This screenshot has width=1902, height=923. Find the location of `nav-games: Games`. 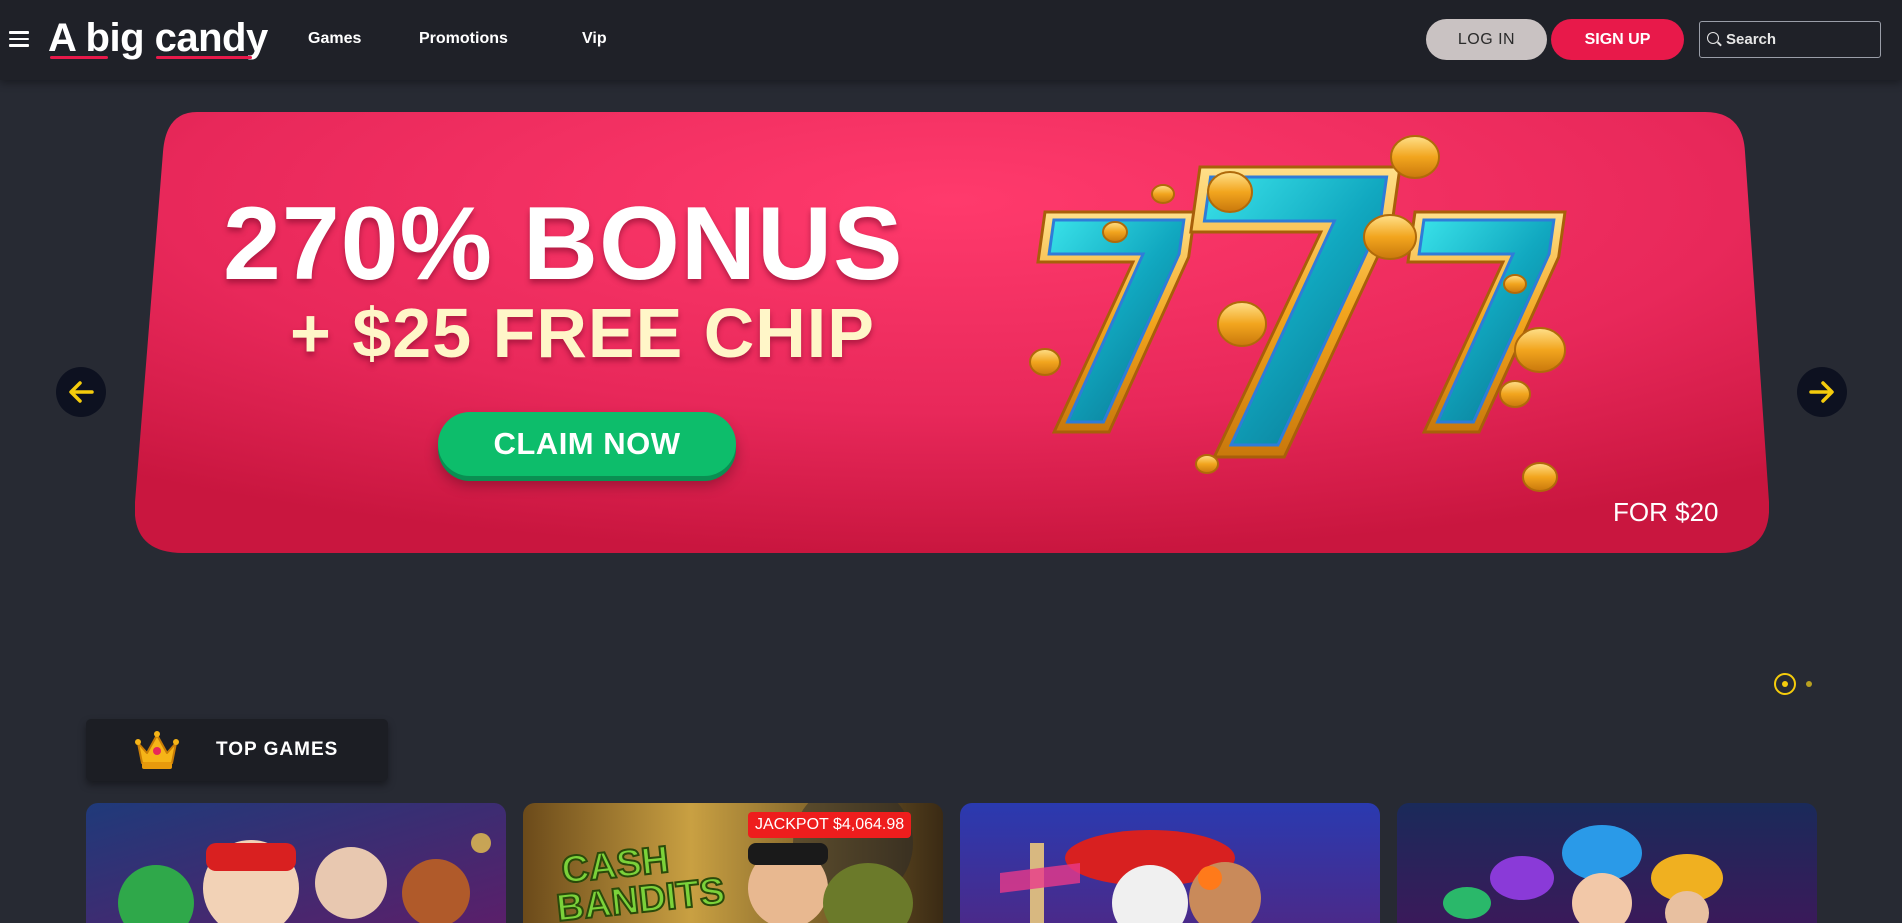

nav-games: Games is located at coordinates (334, 39).